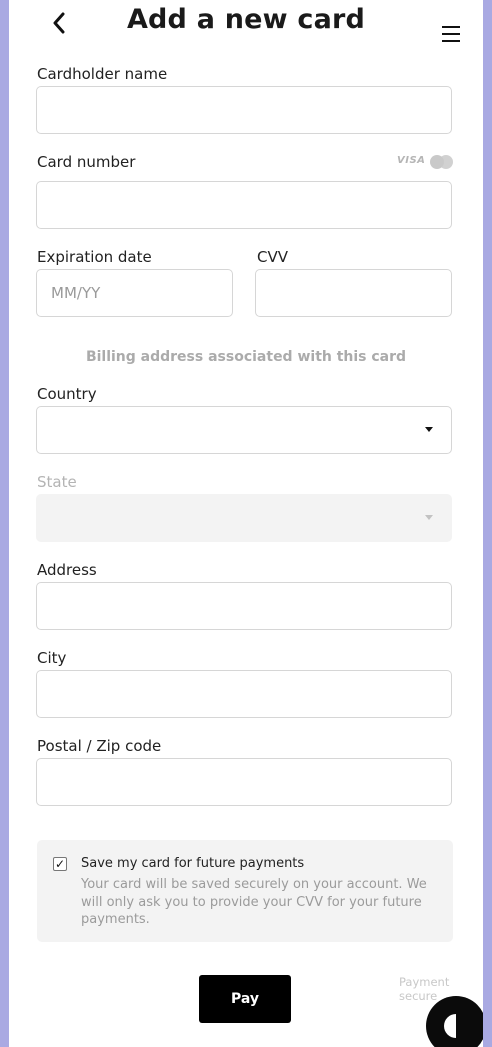  I want to click on city-input, so click(244, 694).